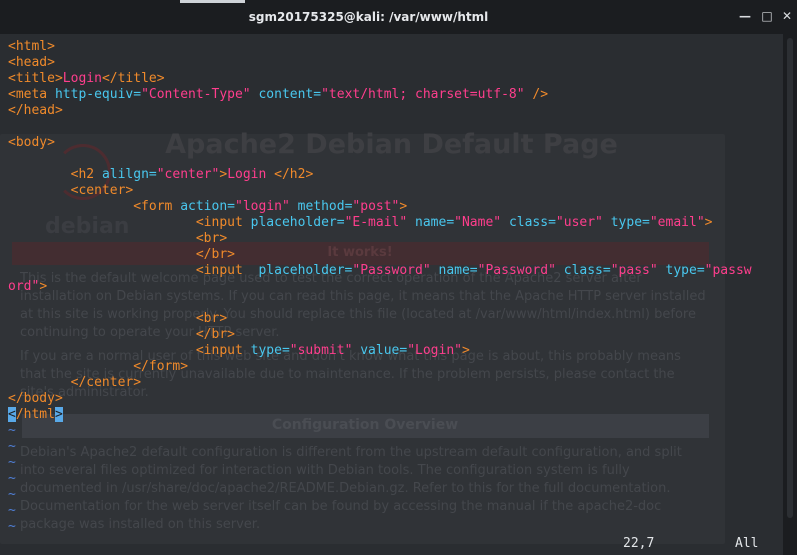 This screenshot has width=797, height=555. What do you see at coordinates (161, 366) in the screenshot?
I see `code-token: </form>` at bounding box center [161, 366].